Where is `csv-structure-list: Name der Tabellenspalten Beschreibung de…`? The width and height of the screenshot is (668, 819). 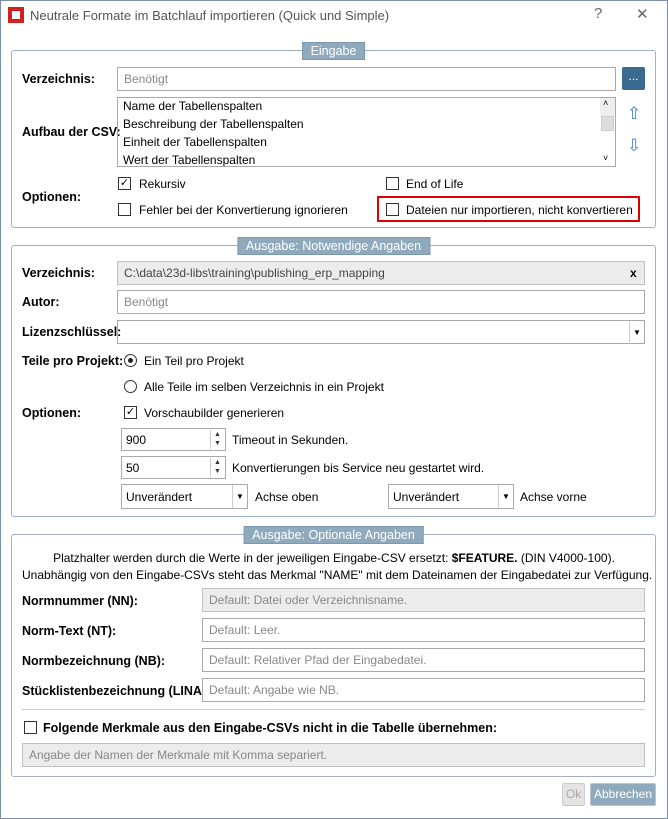 csv-structure-list: Name der Tabellenspalten Beschreibung de… is located at coordinates (366, 132).